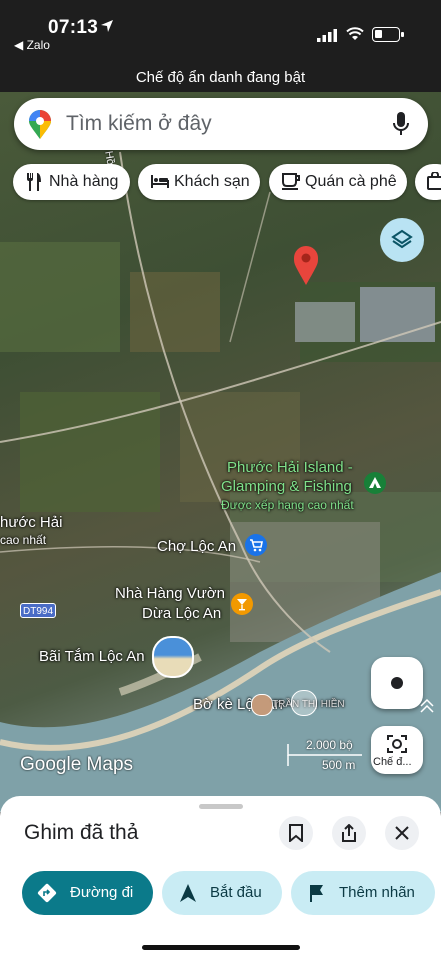 Image resolution: width=441 pixels, height=960 pixels. I want to click on restaurant-icon, so click(34, 182).